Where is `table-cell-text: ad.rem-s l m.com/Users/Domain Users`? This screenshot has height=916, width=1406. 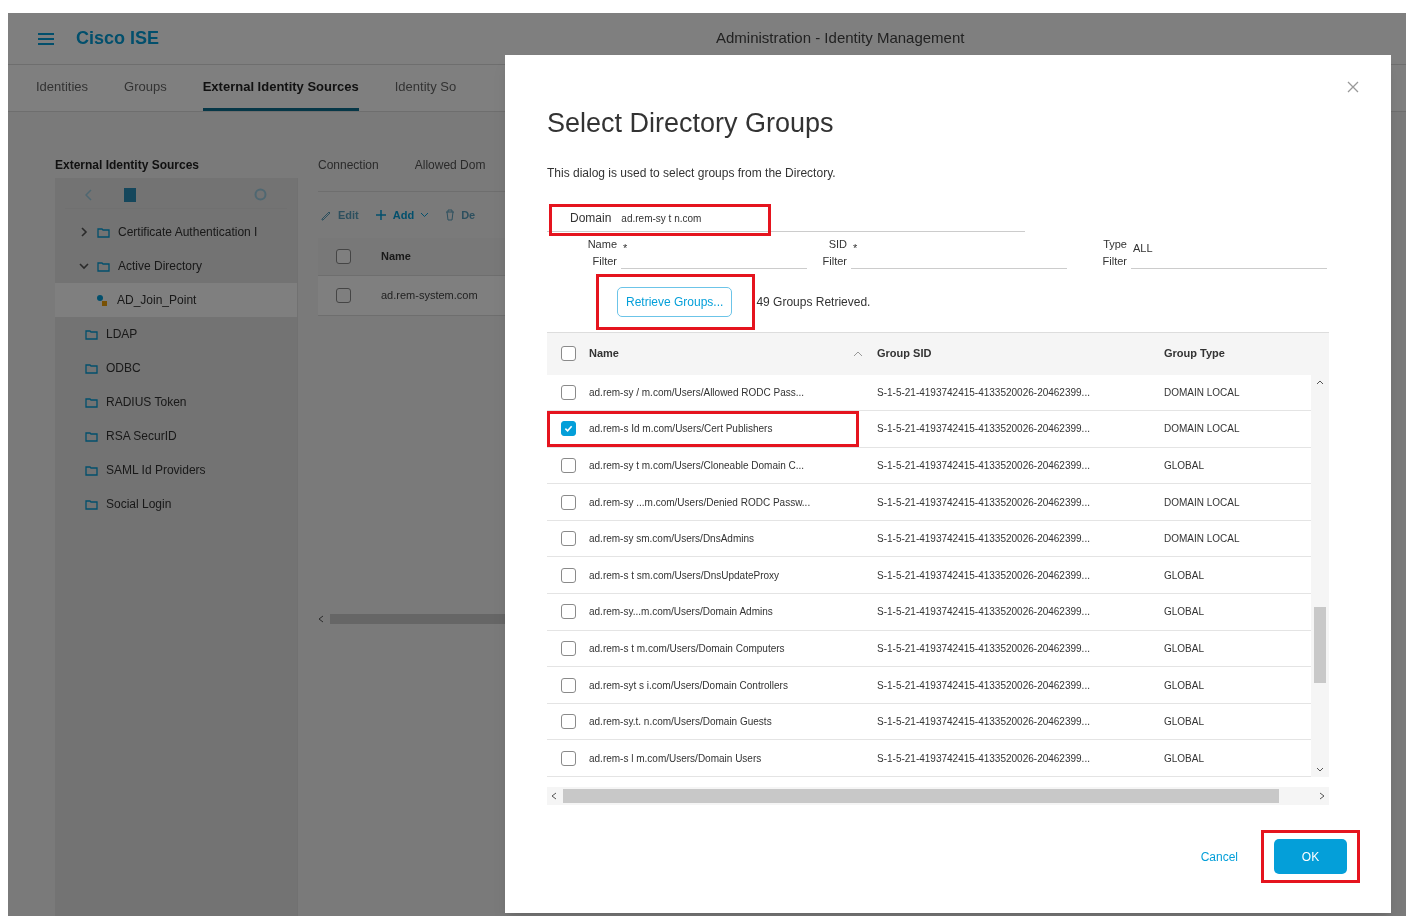 table-cell-text: ad.rem-s l m.com/Users/Domain Users is located at coordinates (676, 758).